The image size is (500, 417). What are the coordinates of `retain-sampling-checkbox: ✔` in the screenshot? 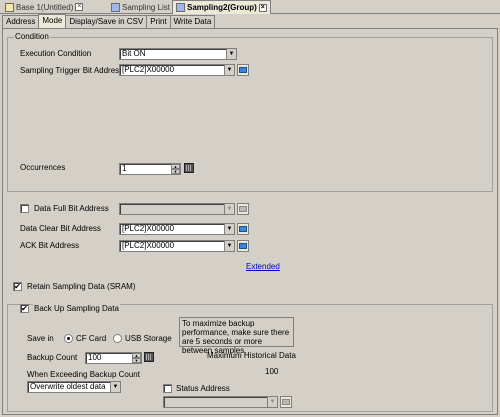 It's located at (17, 286).